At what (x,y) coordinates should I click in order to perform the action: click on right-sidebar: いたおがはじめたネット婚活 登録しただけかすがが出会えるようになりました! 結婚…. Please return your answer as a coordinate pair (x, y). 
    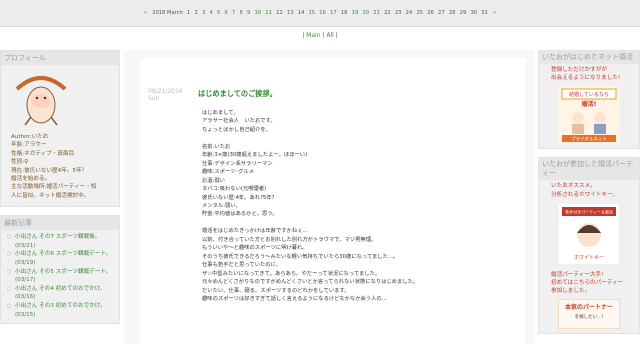
    Looking at the image, I should click on (589, 196).